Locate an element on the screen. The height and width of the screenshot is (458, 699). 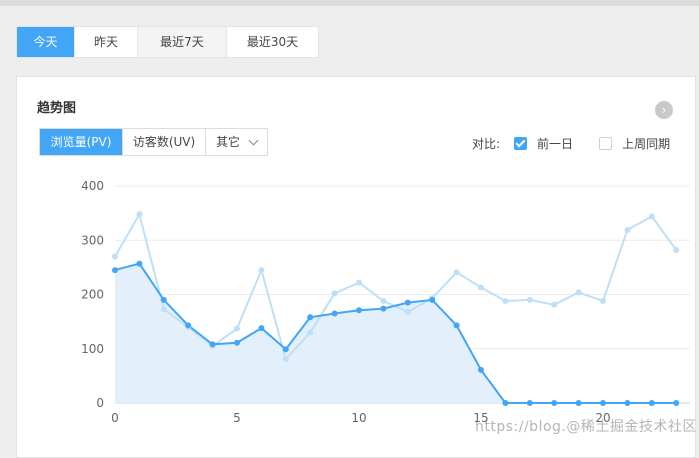
watermark: https://blog.@稀土掘金技术社区 is located at coordinates (586, 427).